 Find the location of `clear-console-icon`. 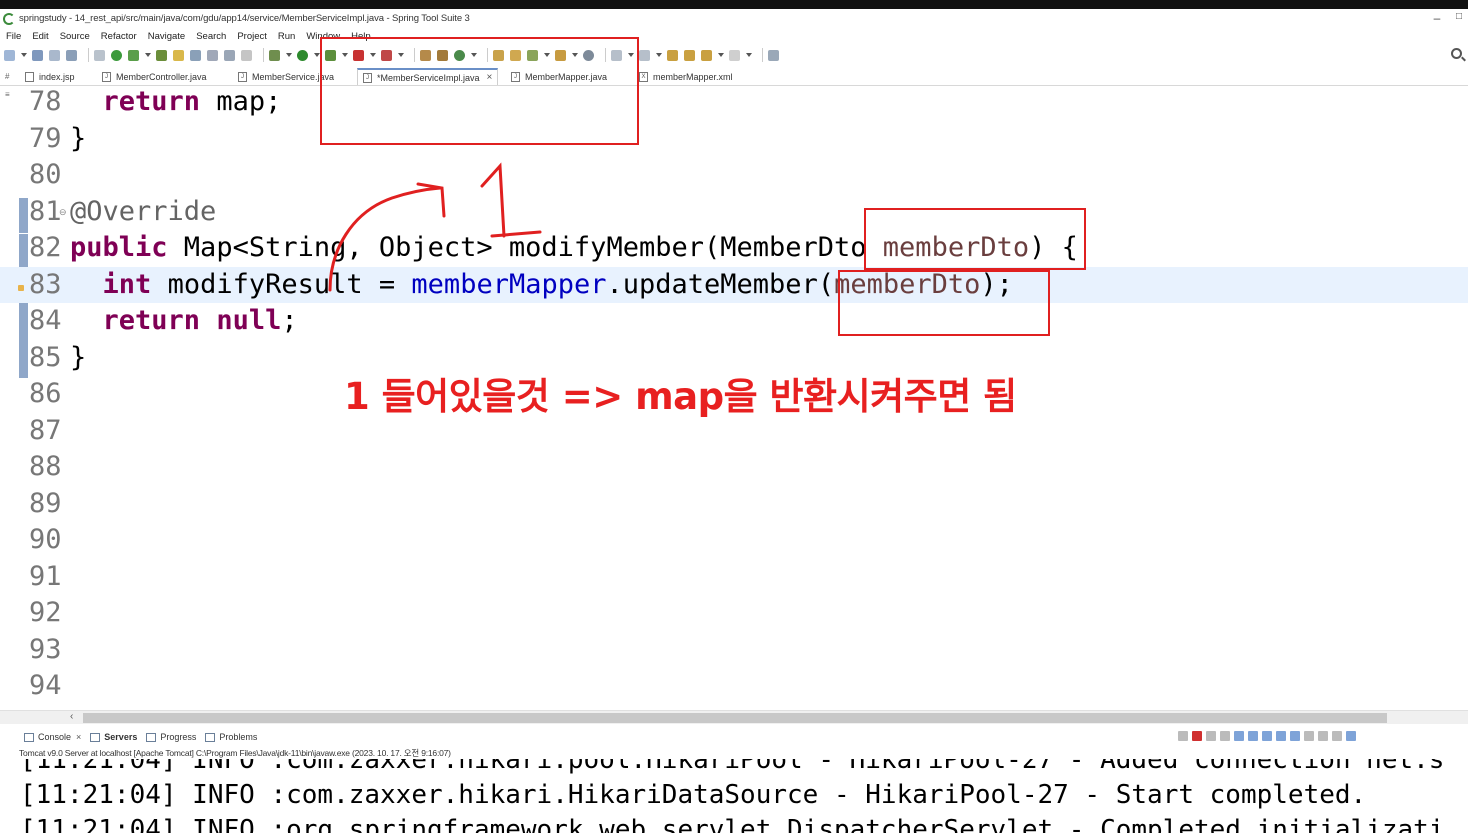

clear-console-icon is located at coordinates (1239, 736).